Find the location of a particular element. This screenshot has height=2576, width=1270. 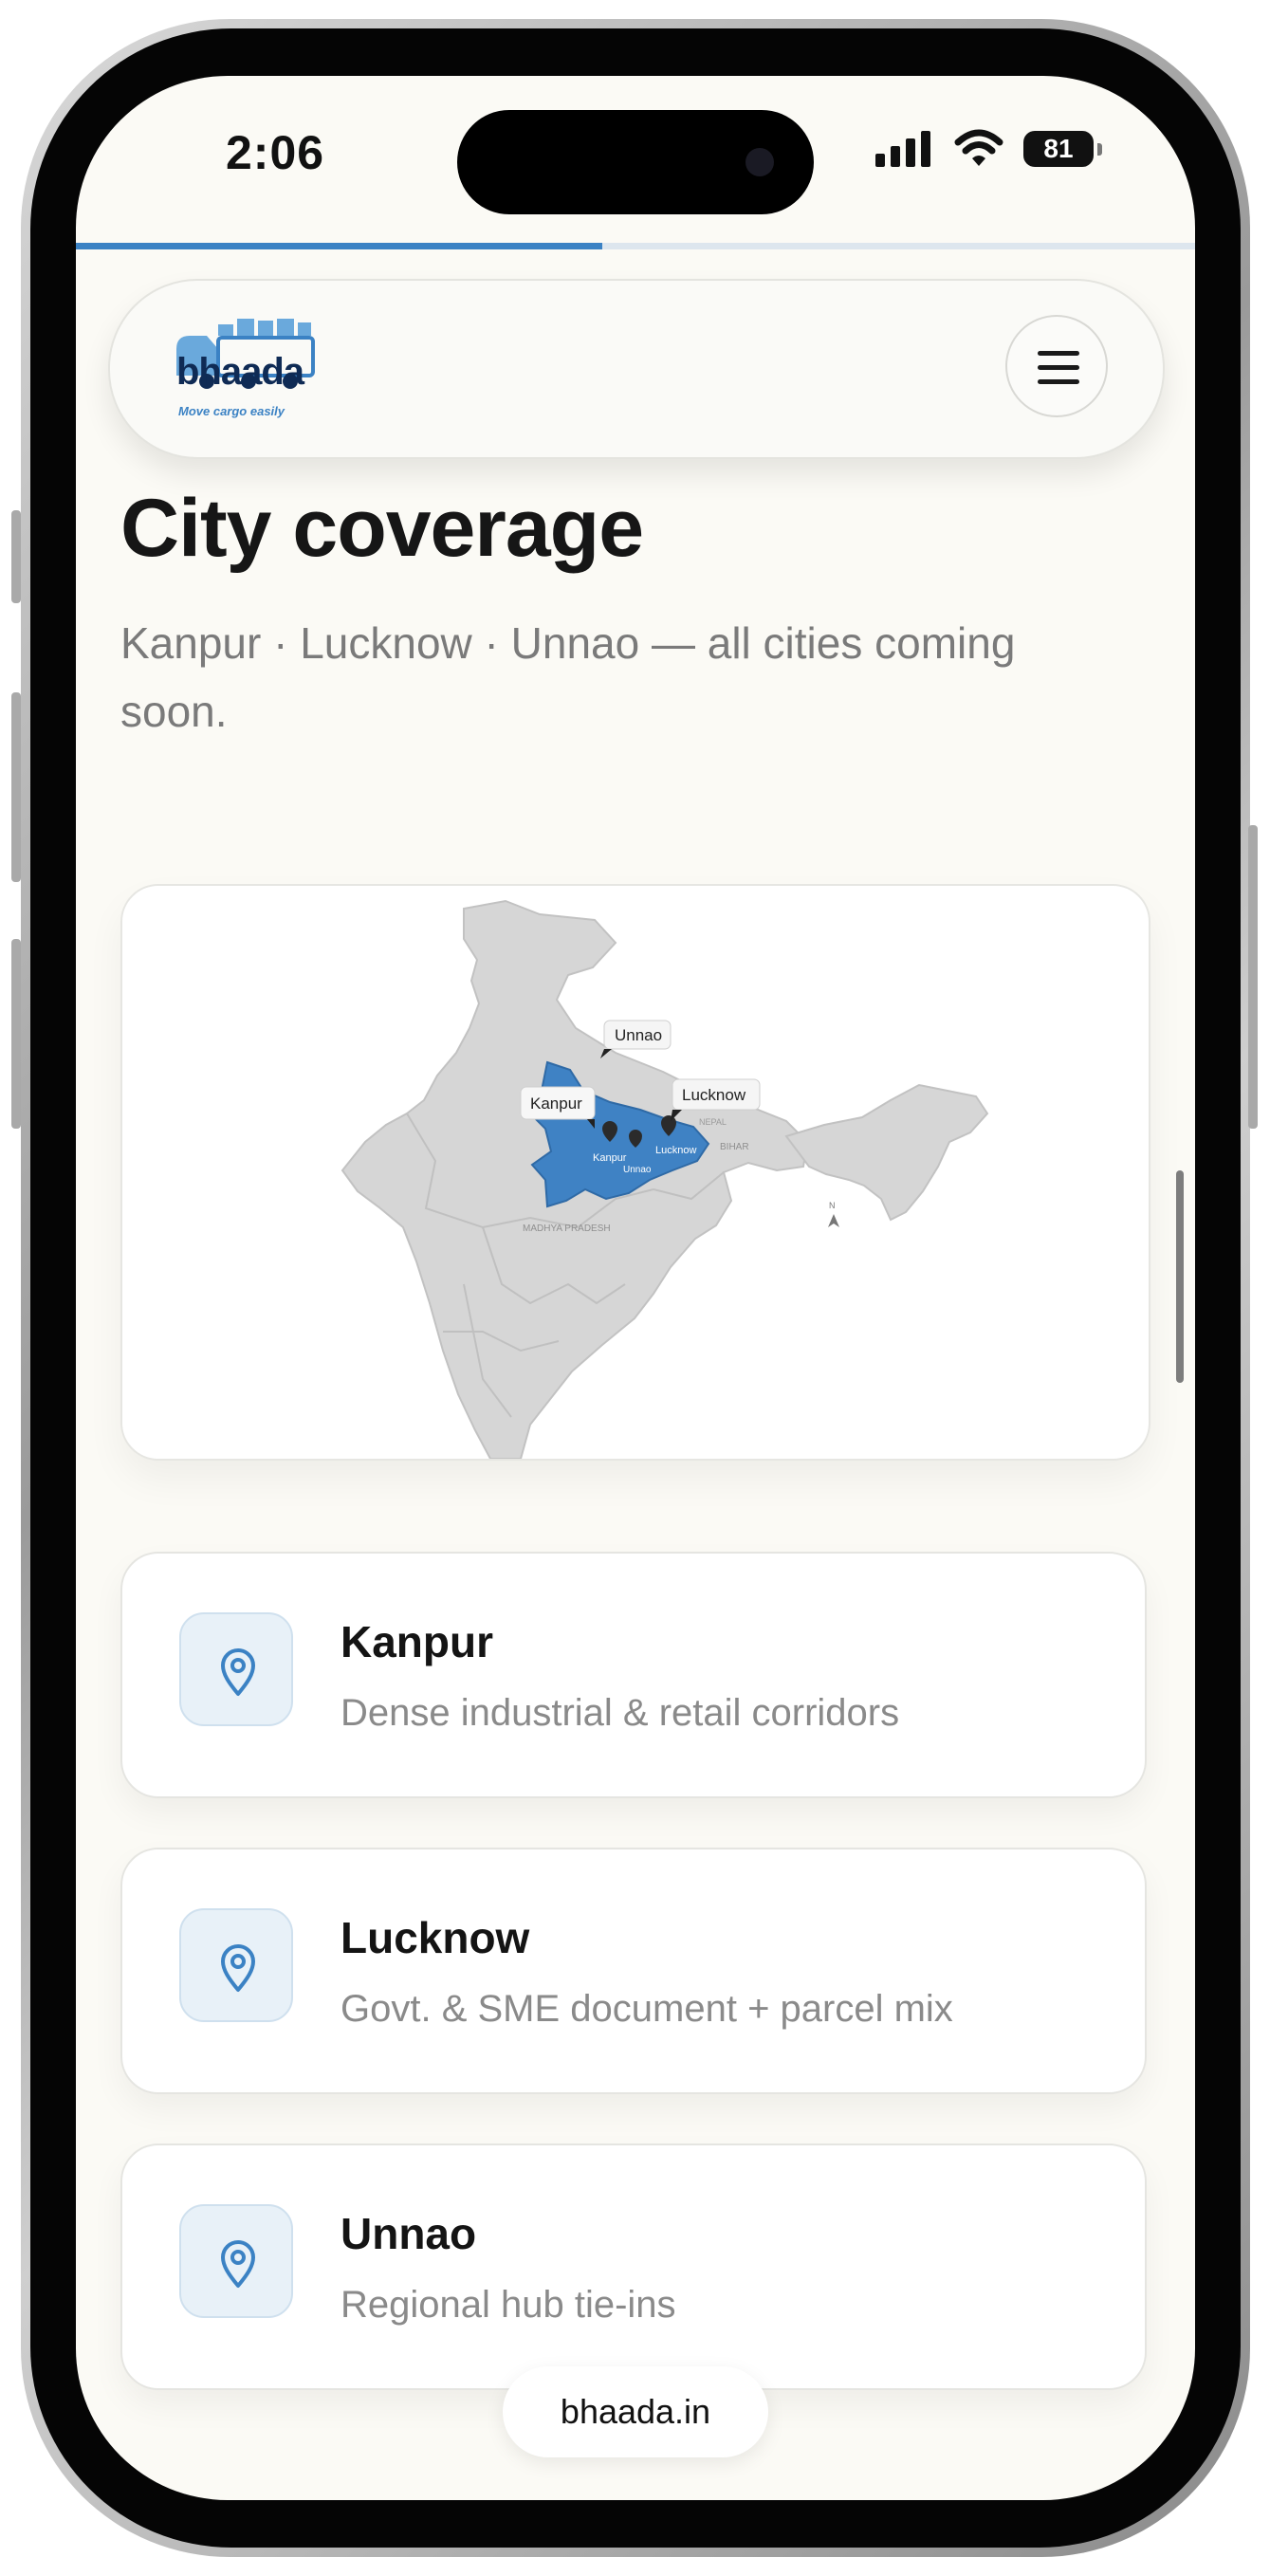

front-camera is located at coordinates (759, 162).